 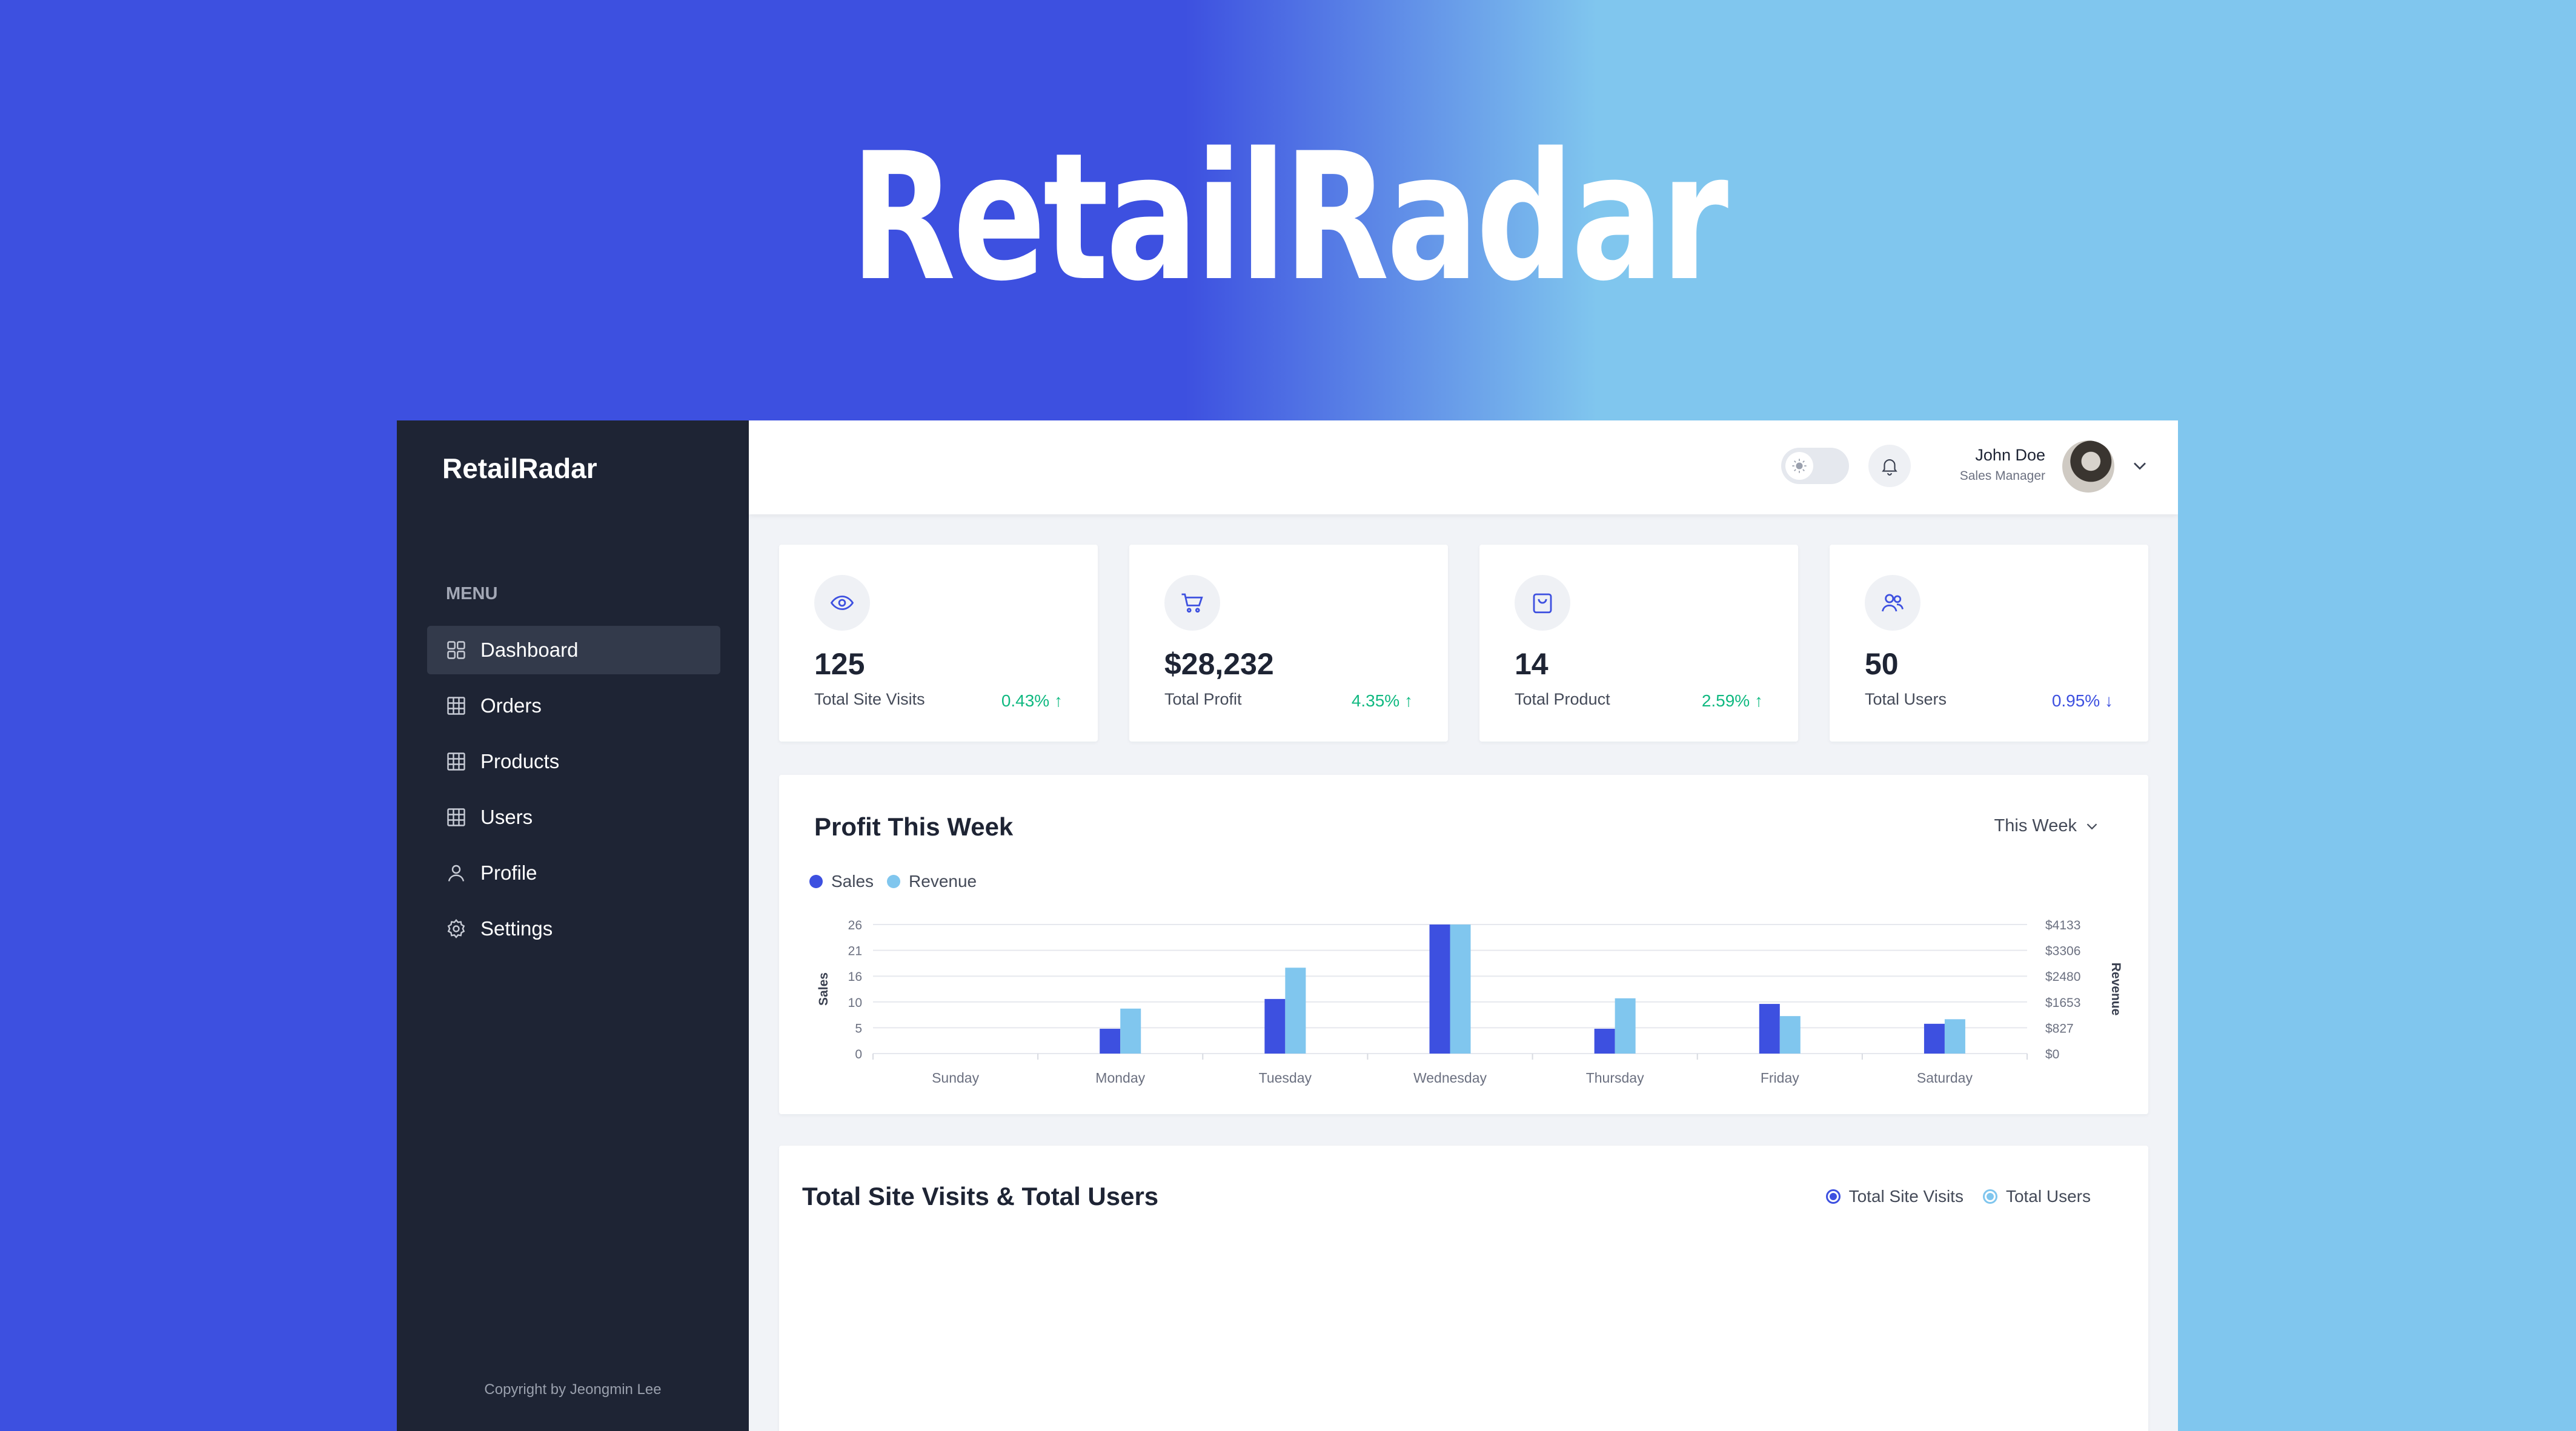 I want to click on chart-legend: Total Site Visits Total Users, so click(x=1949, y=1196).